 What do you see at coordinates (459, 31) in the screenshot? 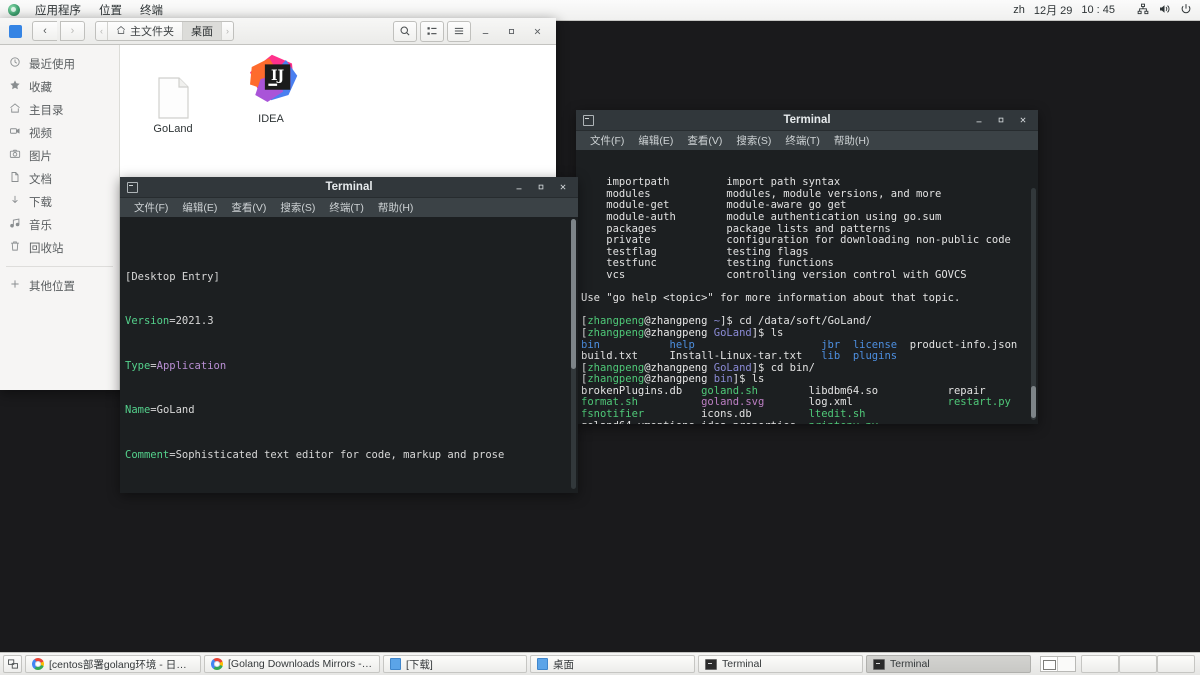
I see `hamburger-menu-icon` at bounding box center [459, 31].